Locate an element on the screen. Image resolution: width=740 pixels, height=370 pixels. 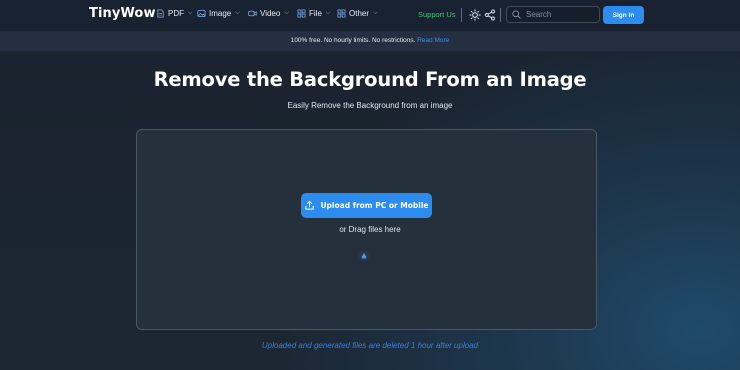
nav-other-label: Other is located at coordinates (359, 13).